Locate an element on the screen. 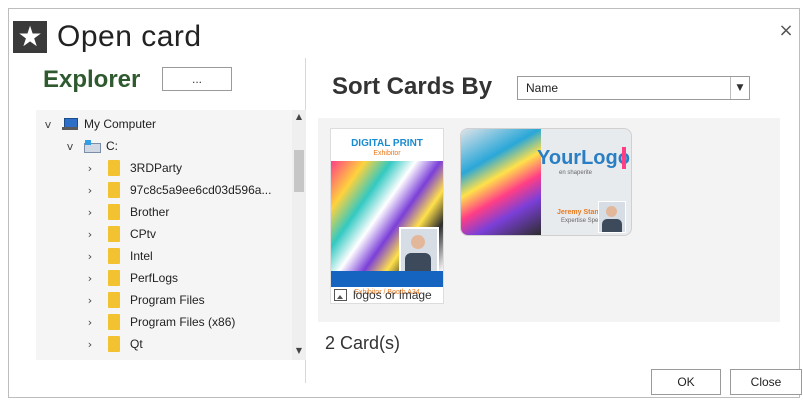 The height and width of the screenshot is (401, 803). card-caption: logos or image is located at coordinates (383, 295).